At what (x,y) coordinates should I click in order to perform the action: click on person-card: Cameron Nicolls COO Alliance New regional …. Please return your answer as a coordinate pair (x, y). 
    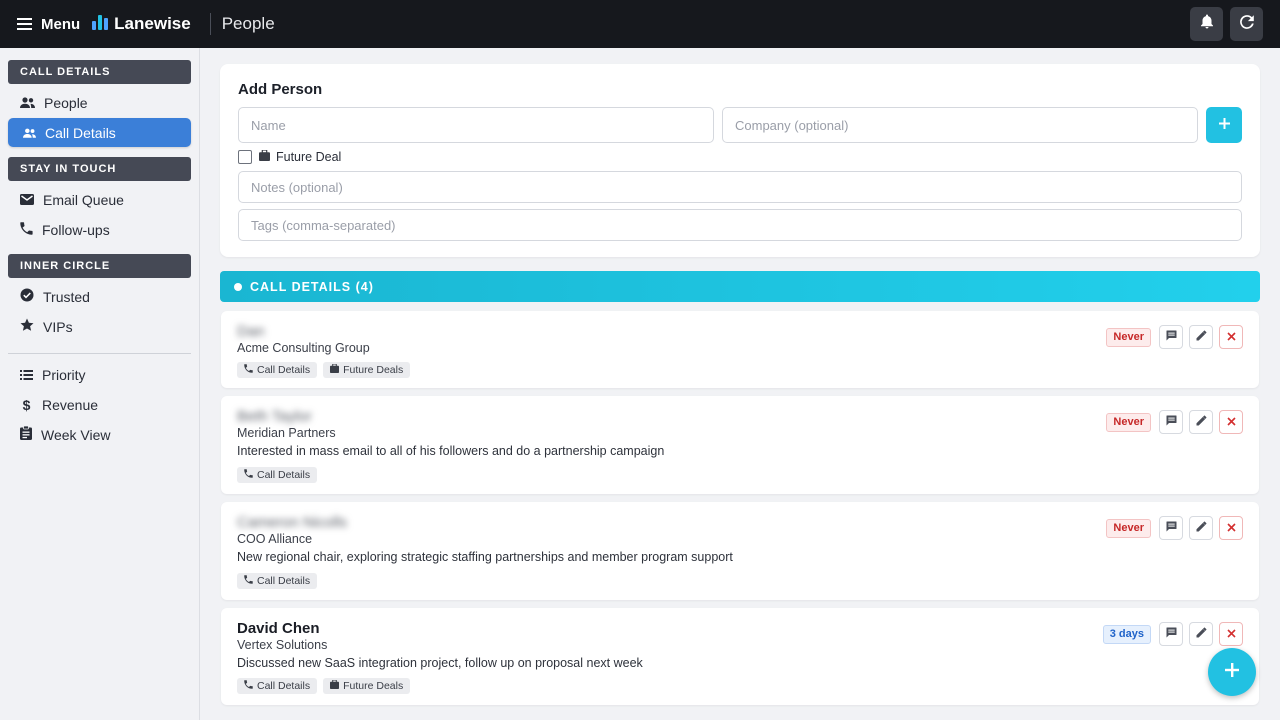
    Looking at the image, I should click on (740, 551).